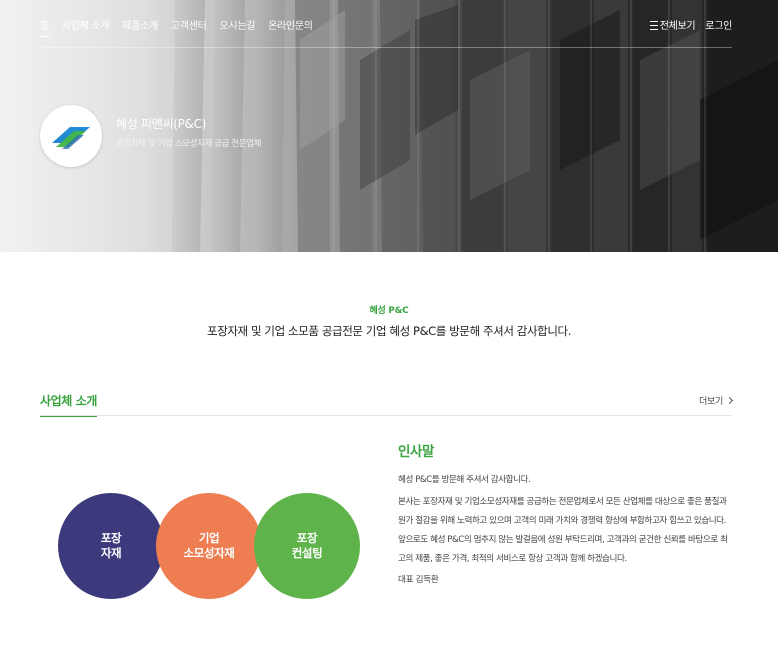  What do you see at coordinates (389, 311) in the screenshot?
I see `welcome-kicker: 혜성 P&C` at bounding box center [389, 311].